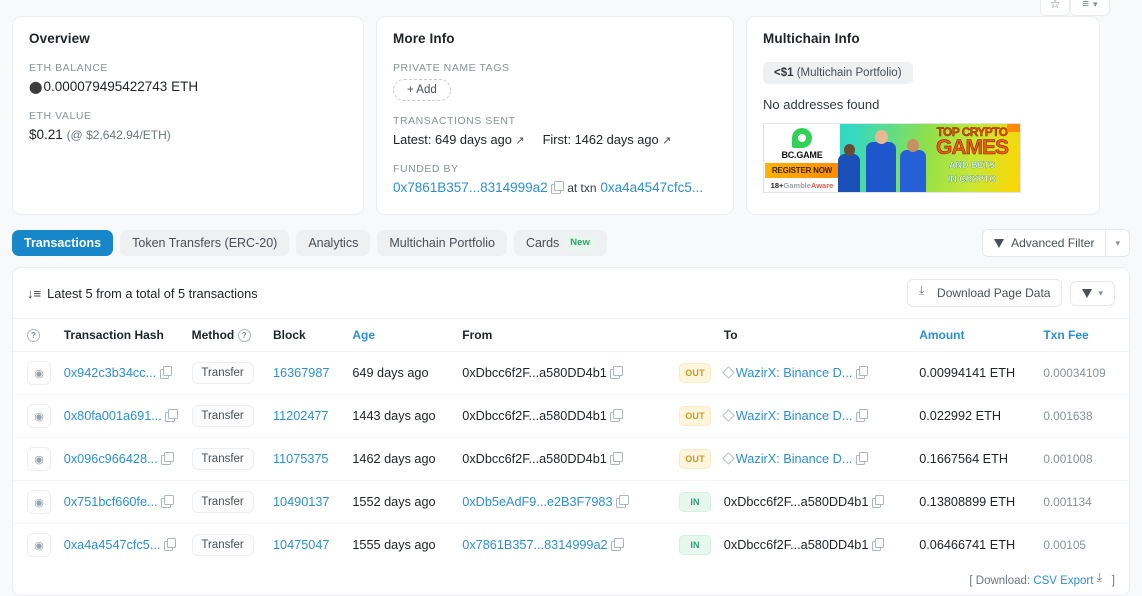  Describe the element at coordinates (1083, 335) in the screenshot. I see `header-txn-fee: Txn Fee` at that location.